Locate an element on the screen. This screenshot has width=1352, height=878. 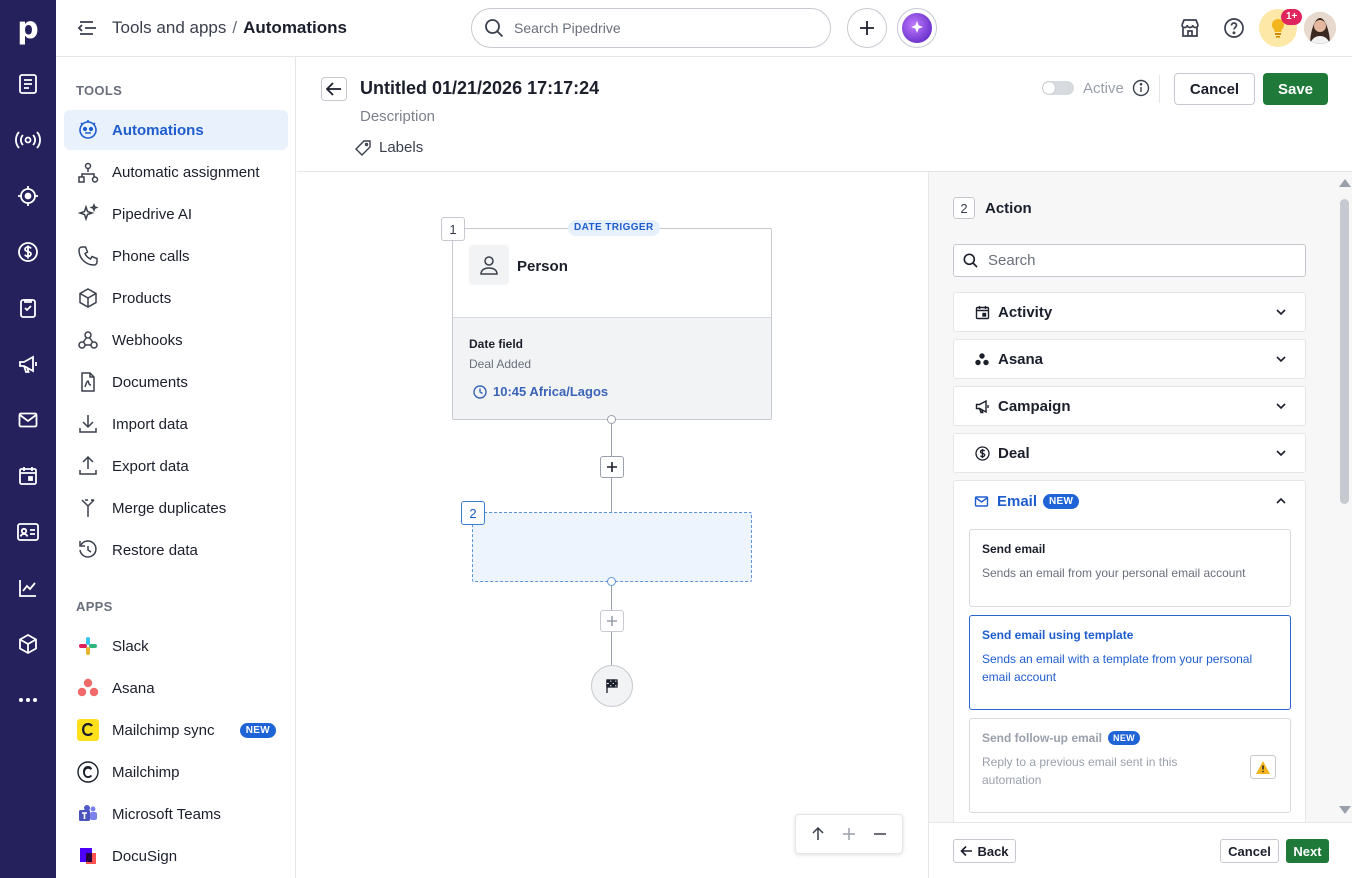
category-email-header: Email NEW is located at coordinates (1027, 501).